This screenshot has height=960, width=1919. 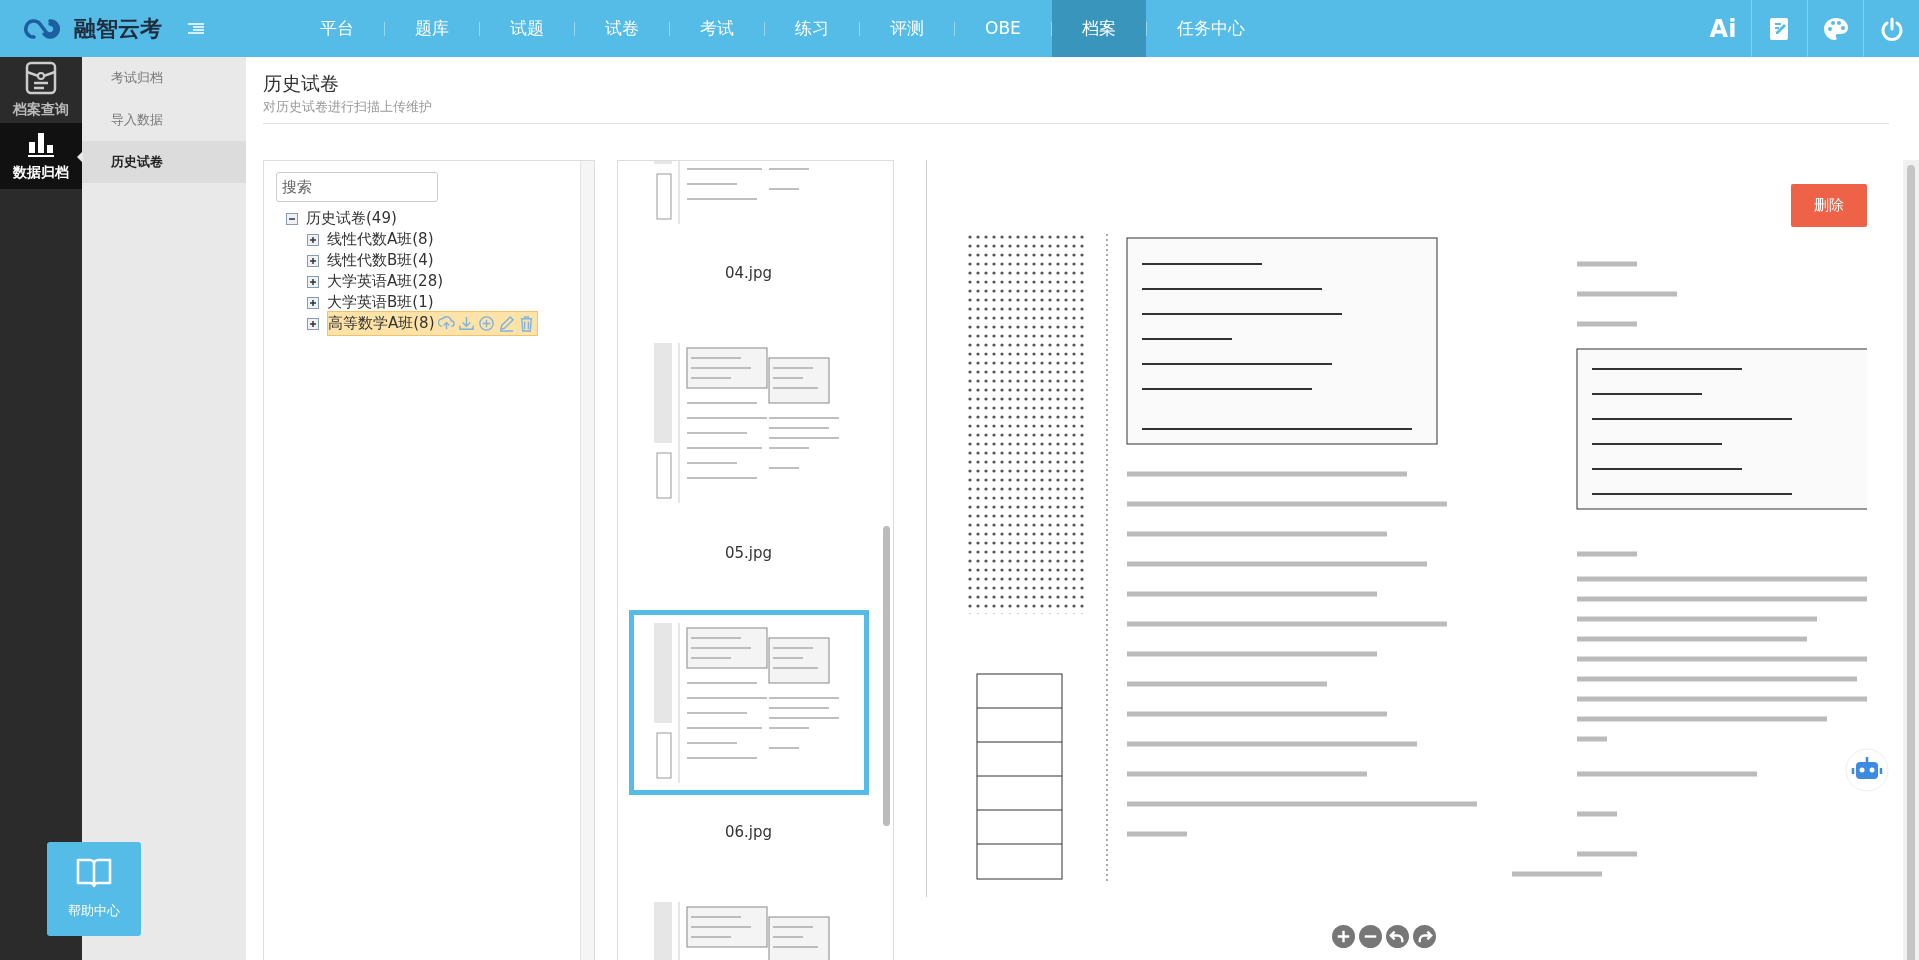 I want to click on tree-node: 大学英语A班(28), so click(x=385, y=281).